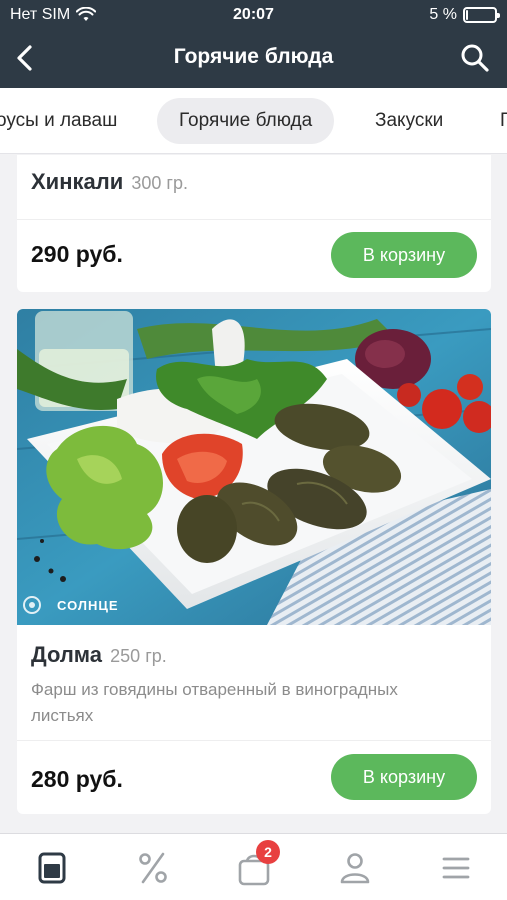 The image size is (507, 900). What do you see at coordinates (246, 121) in the screenshot?
I see `tab-hot-dishes: Горячие блюда` at bounding box center [246, 121].